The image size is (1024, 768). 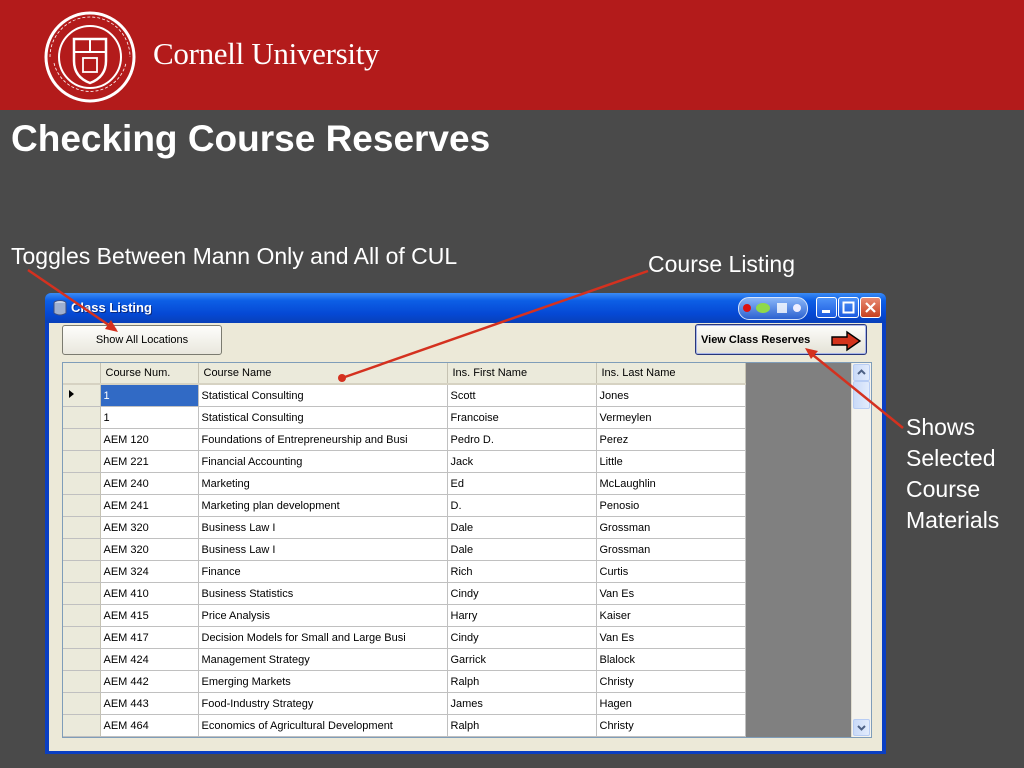 What do you see at coordinates (149, 593) in the screenshot?
I see `table-cell: AEM 410` at bounding box center [149, 593].